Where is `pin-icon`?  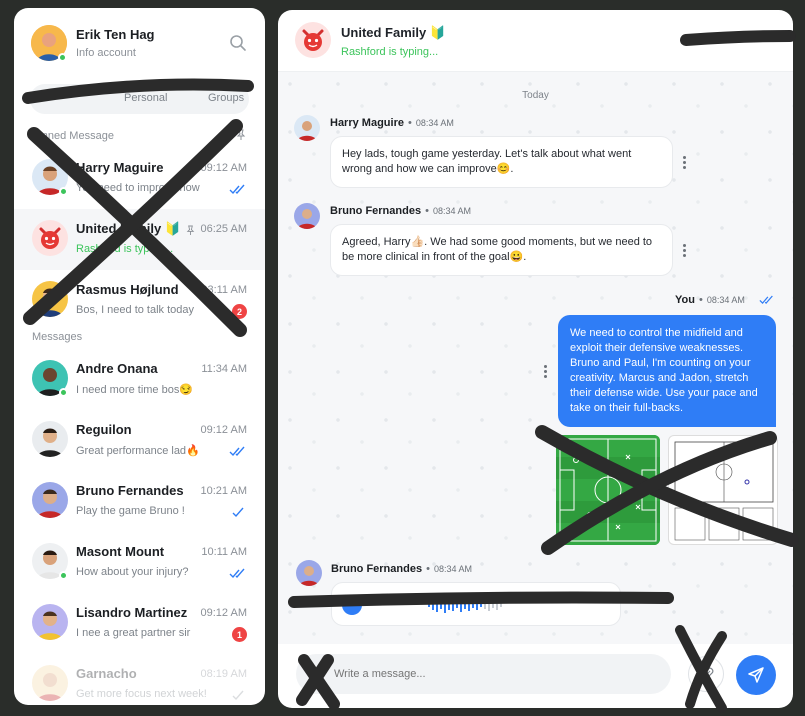
pin-icon is located at coordinates (190, 230).